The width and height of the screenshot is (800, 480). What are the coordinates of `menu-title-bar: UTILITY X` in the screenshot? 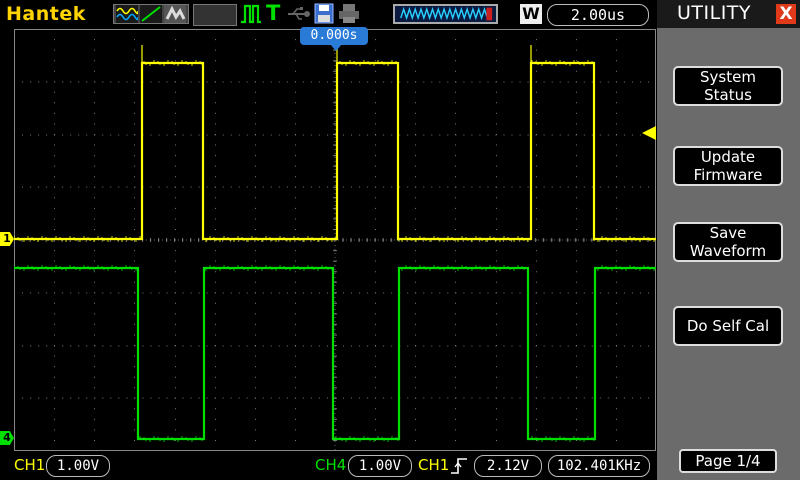 It's located at (728, 14).